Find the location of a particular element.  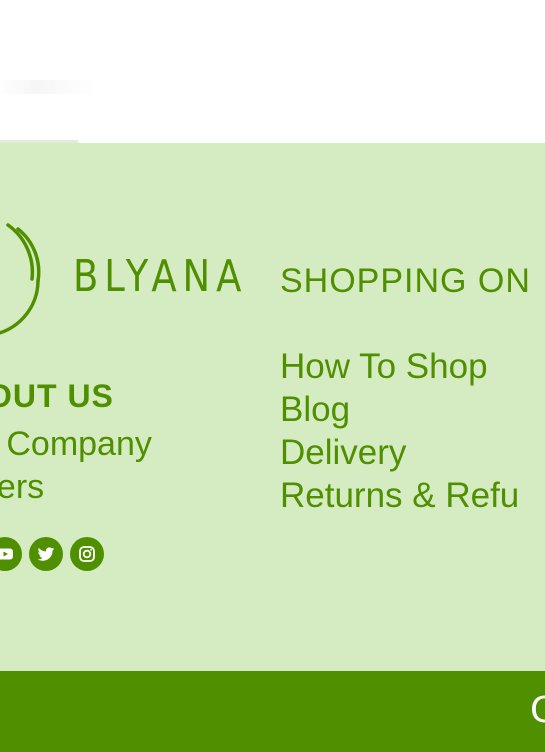

social-links is located at coordinates (52, 554).